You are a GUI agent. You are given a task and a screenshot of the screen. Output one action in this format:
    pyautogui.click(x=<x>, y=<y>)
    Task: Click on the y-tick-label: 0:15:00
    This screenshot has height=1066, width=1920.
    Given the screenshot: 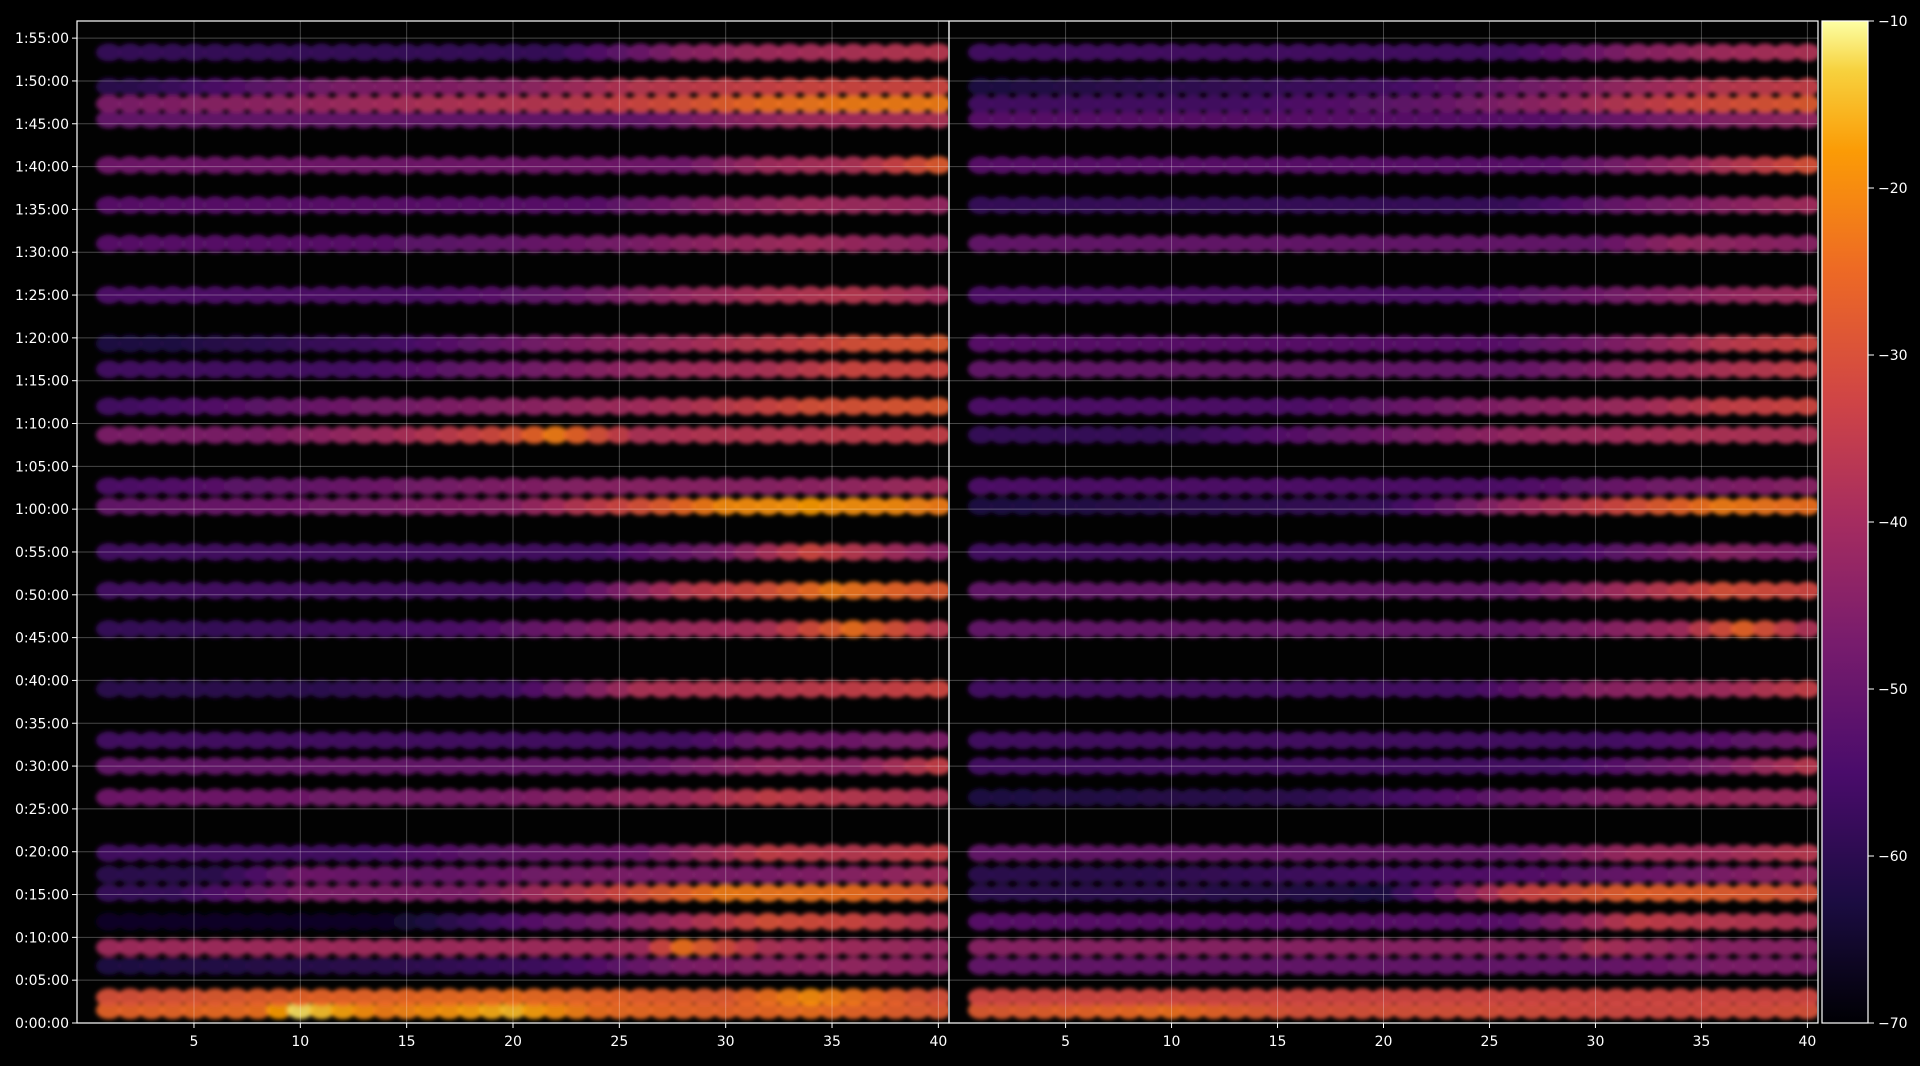 What is the action you would take?
    pyautogui.click(x=42, y=896)
    